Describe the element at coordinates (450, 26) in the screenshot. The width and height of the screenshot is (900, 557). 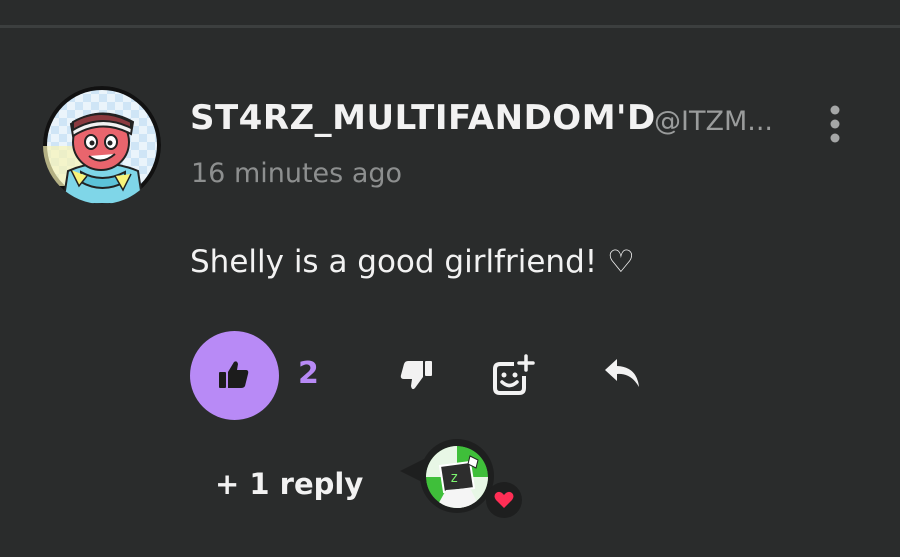
I see `top-divider` at that location.